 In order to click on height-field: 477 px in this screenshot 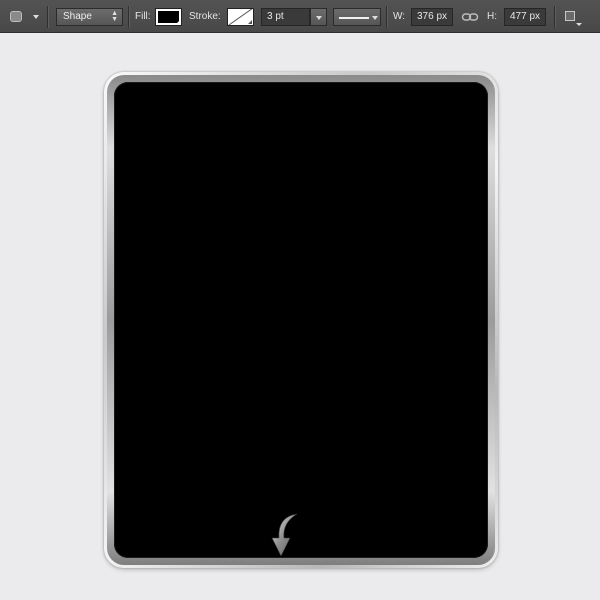, I will do `click(525, 17)`.